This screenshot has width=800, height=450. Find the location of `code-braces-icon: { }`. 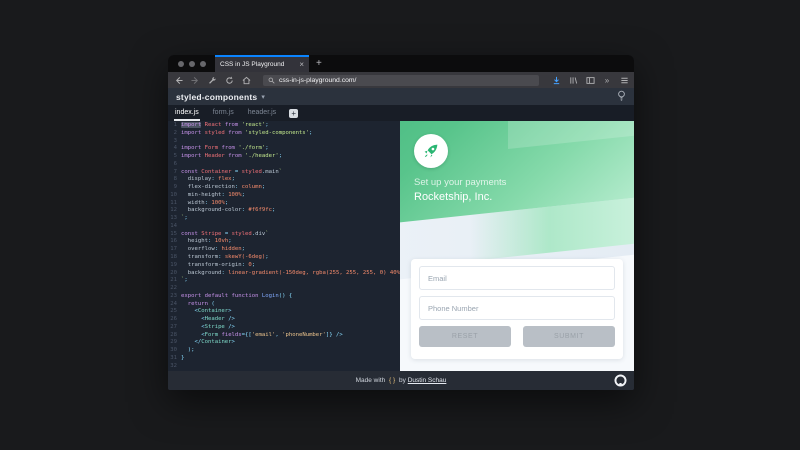

code-braces-icon: { } is located at coordinates (392, 380).